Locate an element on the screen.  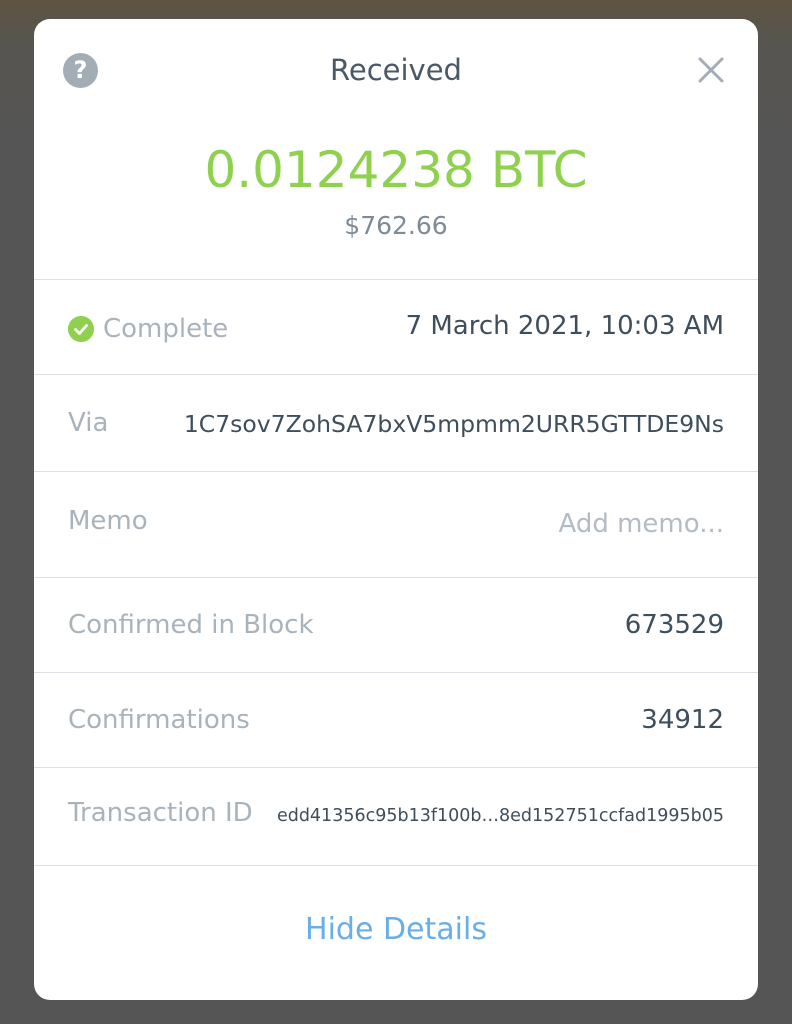
memo-label: Memo is located at coordinates (108, 521).